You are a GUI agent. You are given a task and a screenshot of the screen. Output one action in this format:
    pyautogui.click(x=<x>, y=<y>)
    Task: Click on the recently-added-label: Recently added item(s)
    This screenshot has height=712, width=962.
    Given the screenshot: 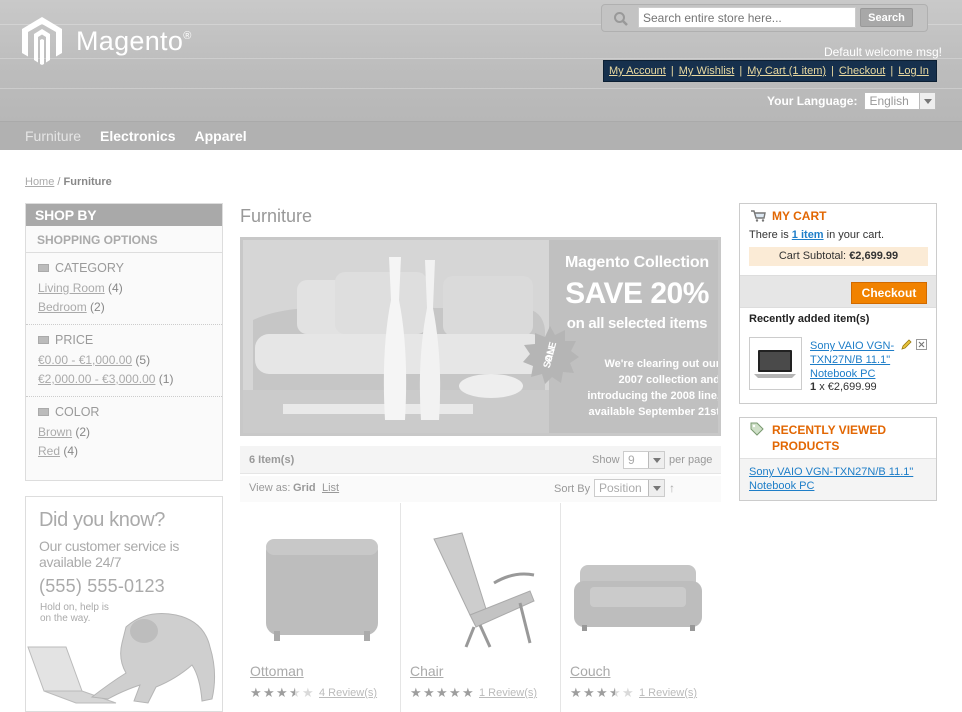 What is the action you would take?
    pyautogui.click(x=809, y=319)
    